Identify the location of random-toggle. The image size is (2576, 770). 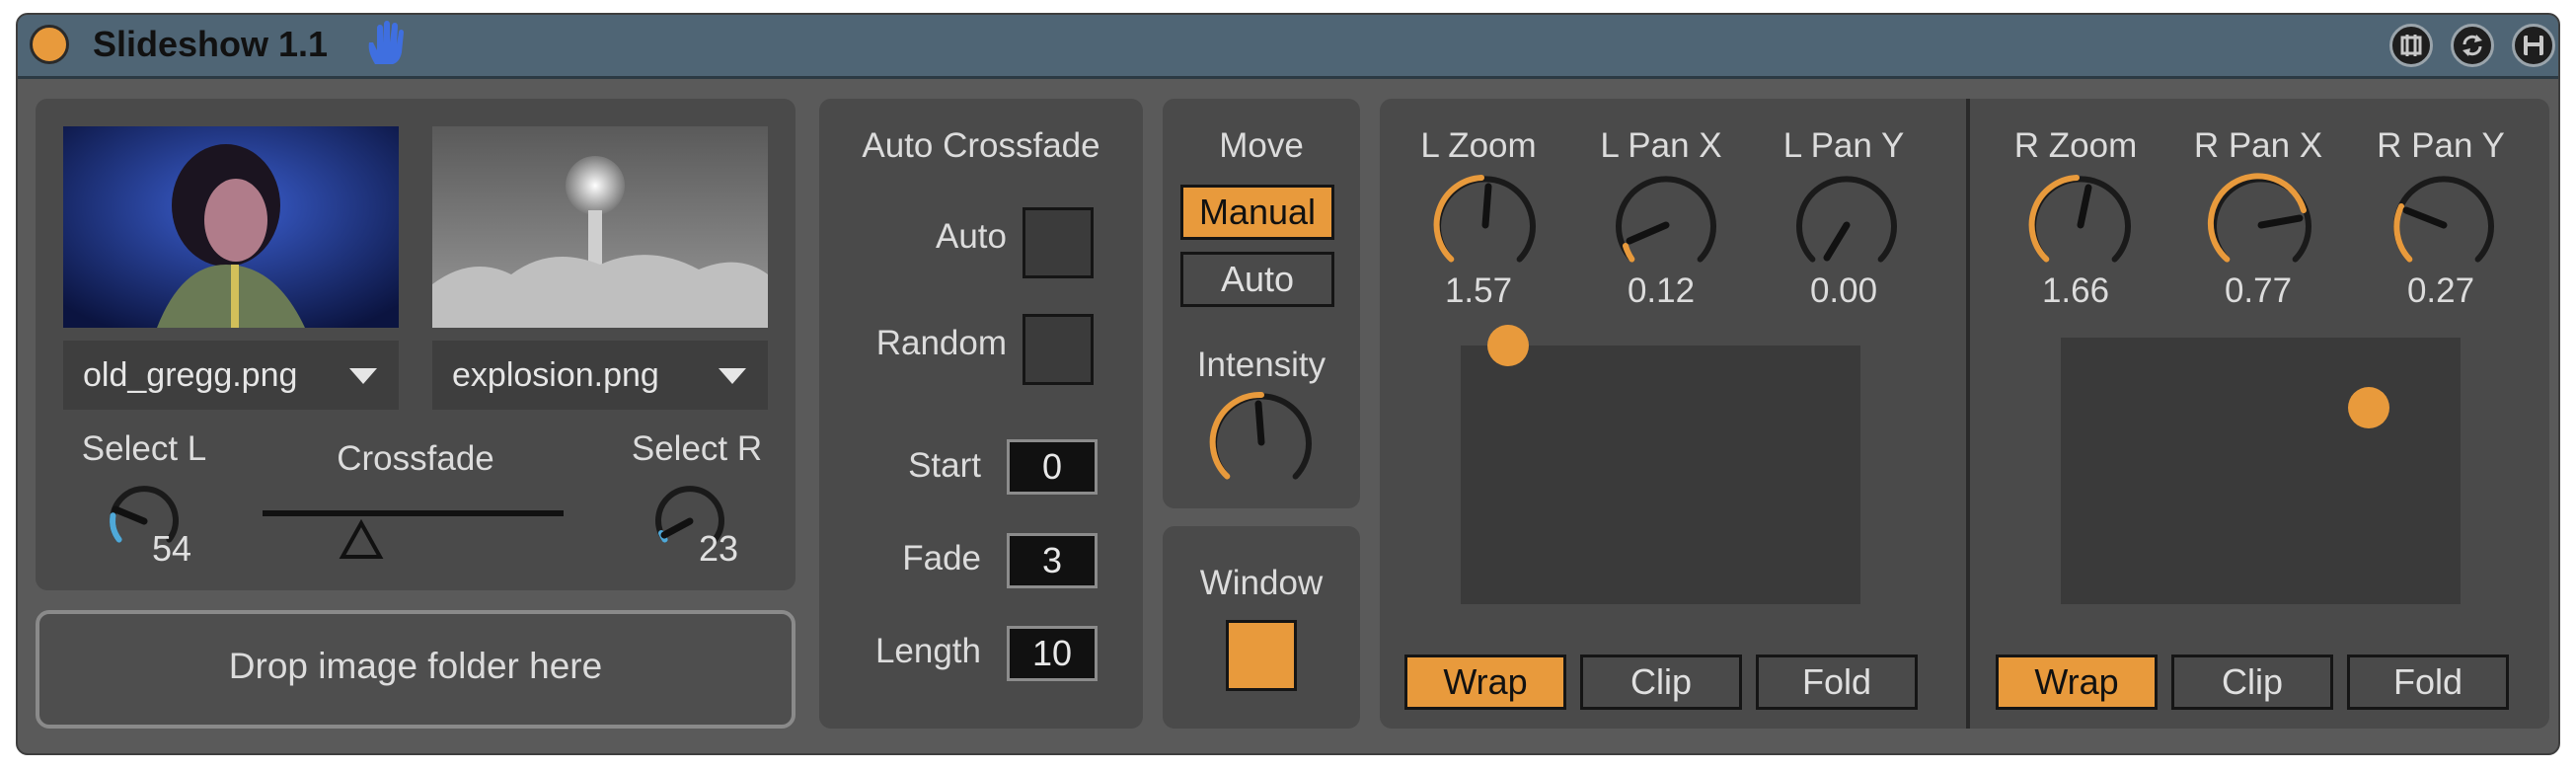
(1058, 349).